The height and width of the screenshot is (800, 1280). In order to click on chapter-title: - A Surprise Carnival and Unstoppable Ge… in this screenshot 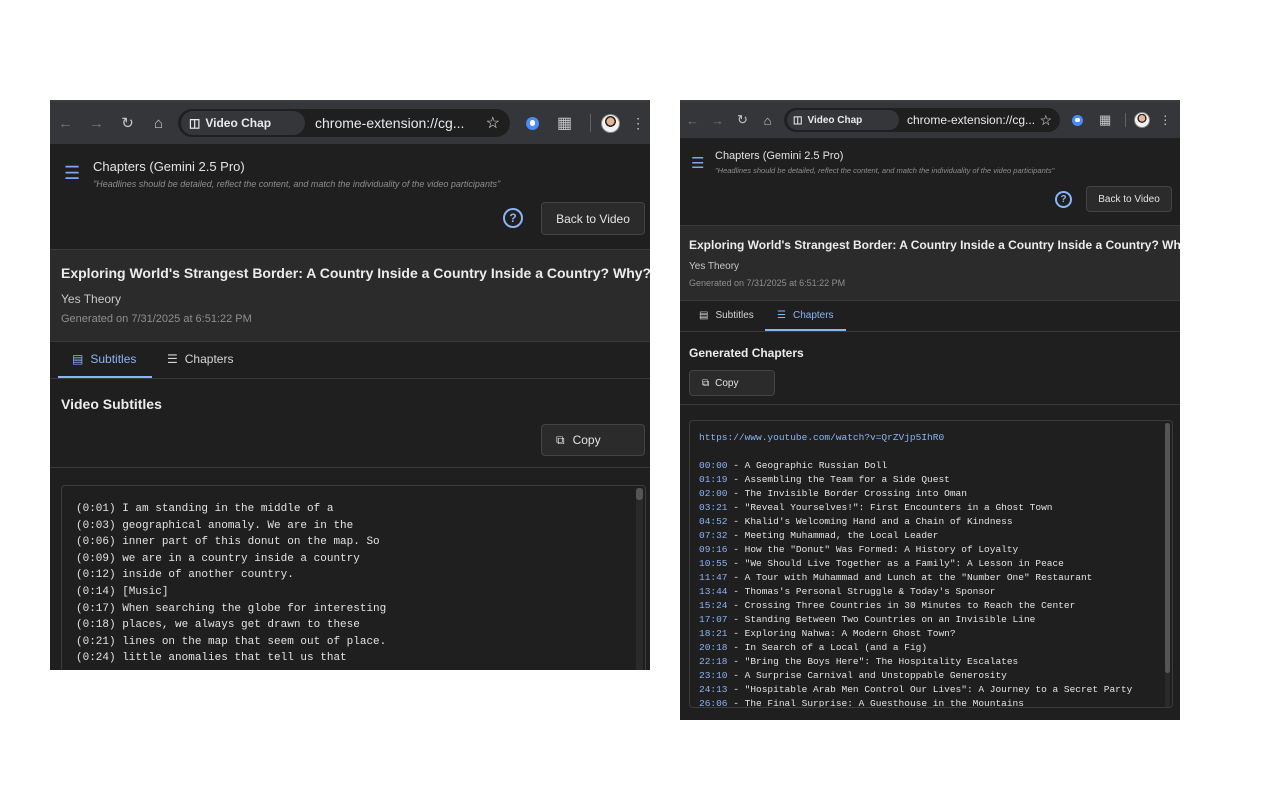, I will do `click(867, 675)`.